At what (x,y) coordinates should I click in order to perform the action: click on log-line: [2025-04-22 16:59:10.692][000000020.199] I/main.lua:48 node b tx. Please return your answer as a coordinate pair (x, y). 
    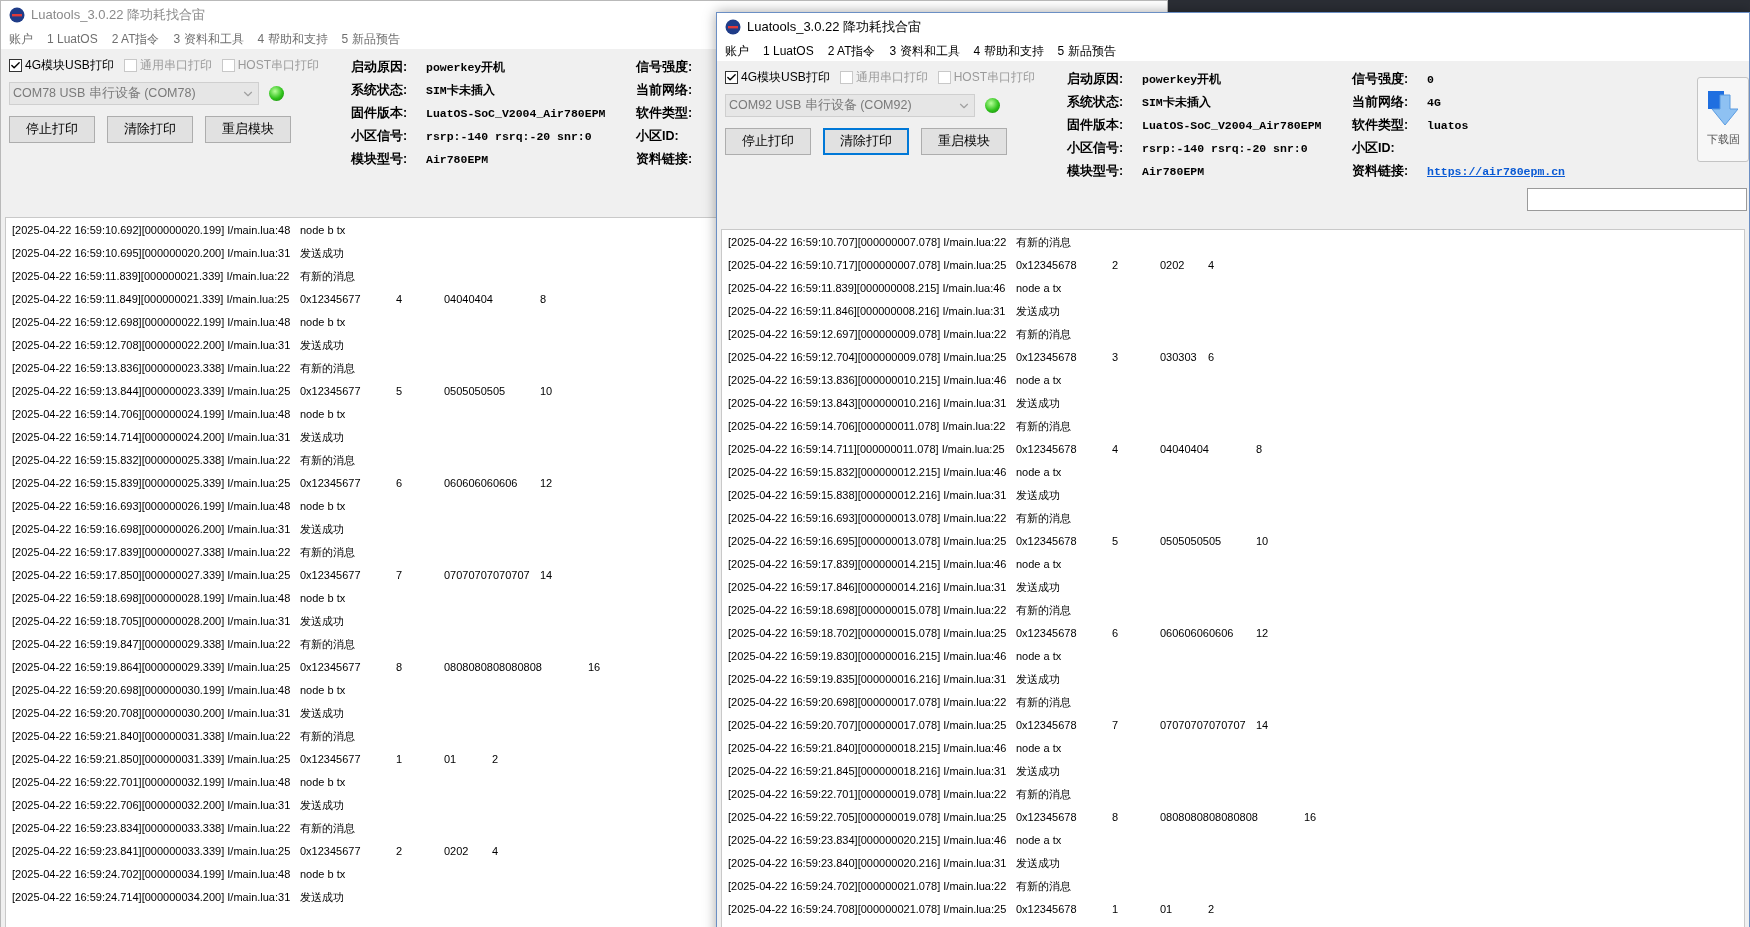
    Looking at the image, I should click on (178, 230).